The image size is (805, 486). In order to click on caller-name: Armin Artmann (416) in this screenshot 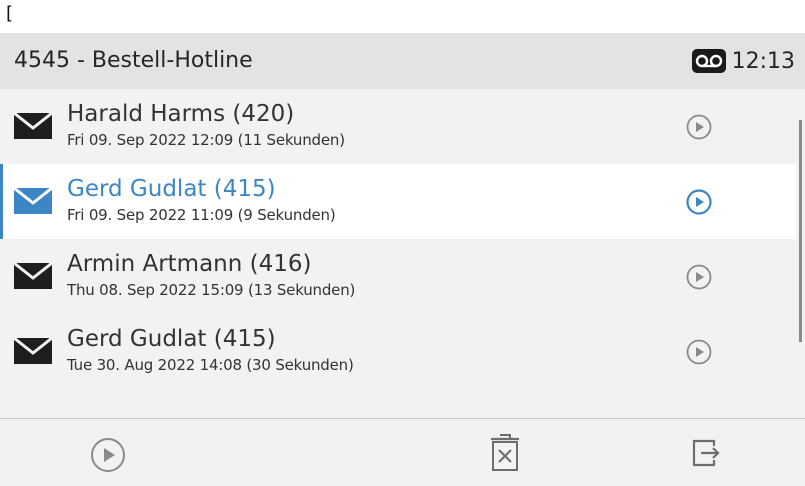, I will do `click(189, 264)`.